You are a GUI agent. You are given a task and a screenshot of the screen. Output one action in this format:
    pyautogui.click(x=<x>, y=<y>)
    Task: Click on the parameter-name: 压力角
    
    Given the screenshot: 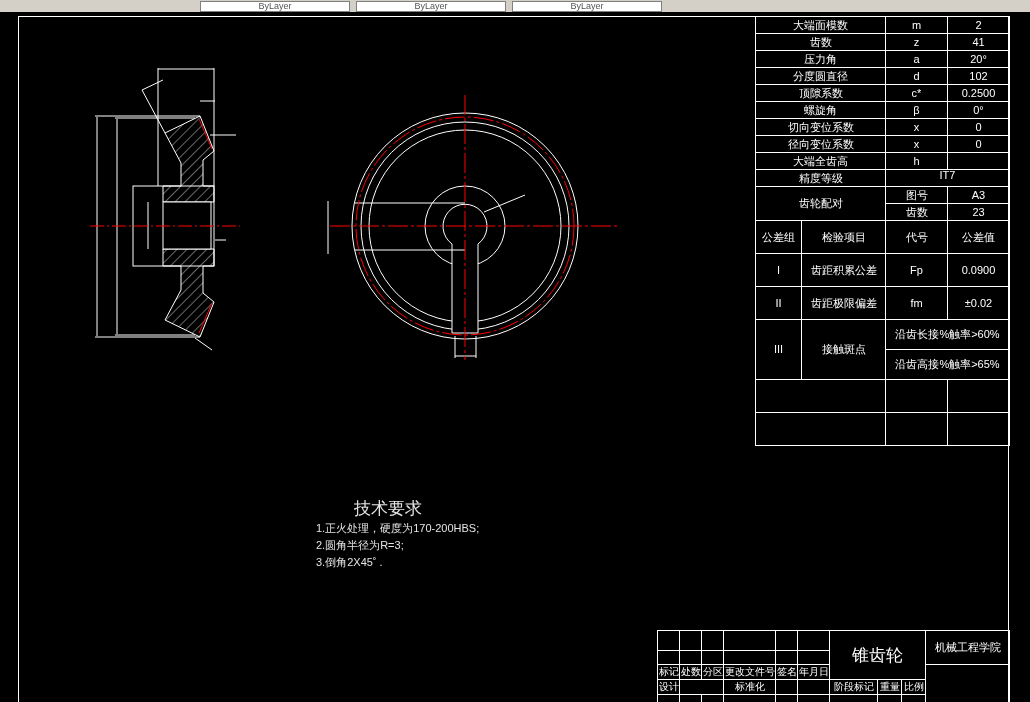 What is the action you would take?
    pyautogui.click(x=820, y=59)
    